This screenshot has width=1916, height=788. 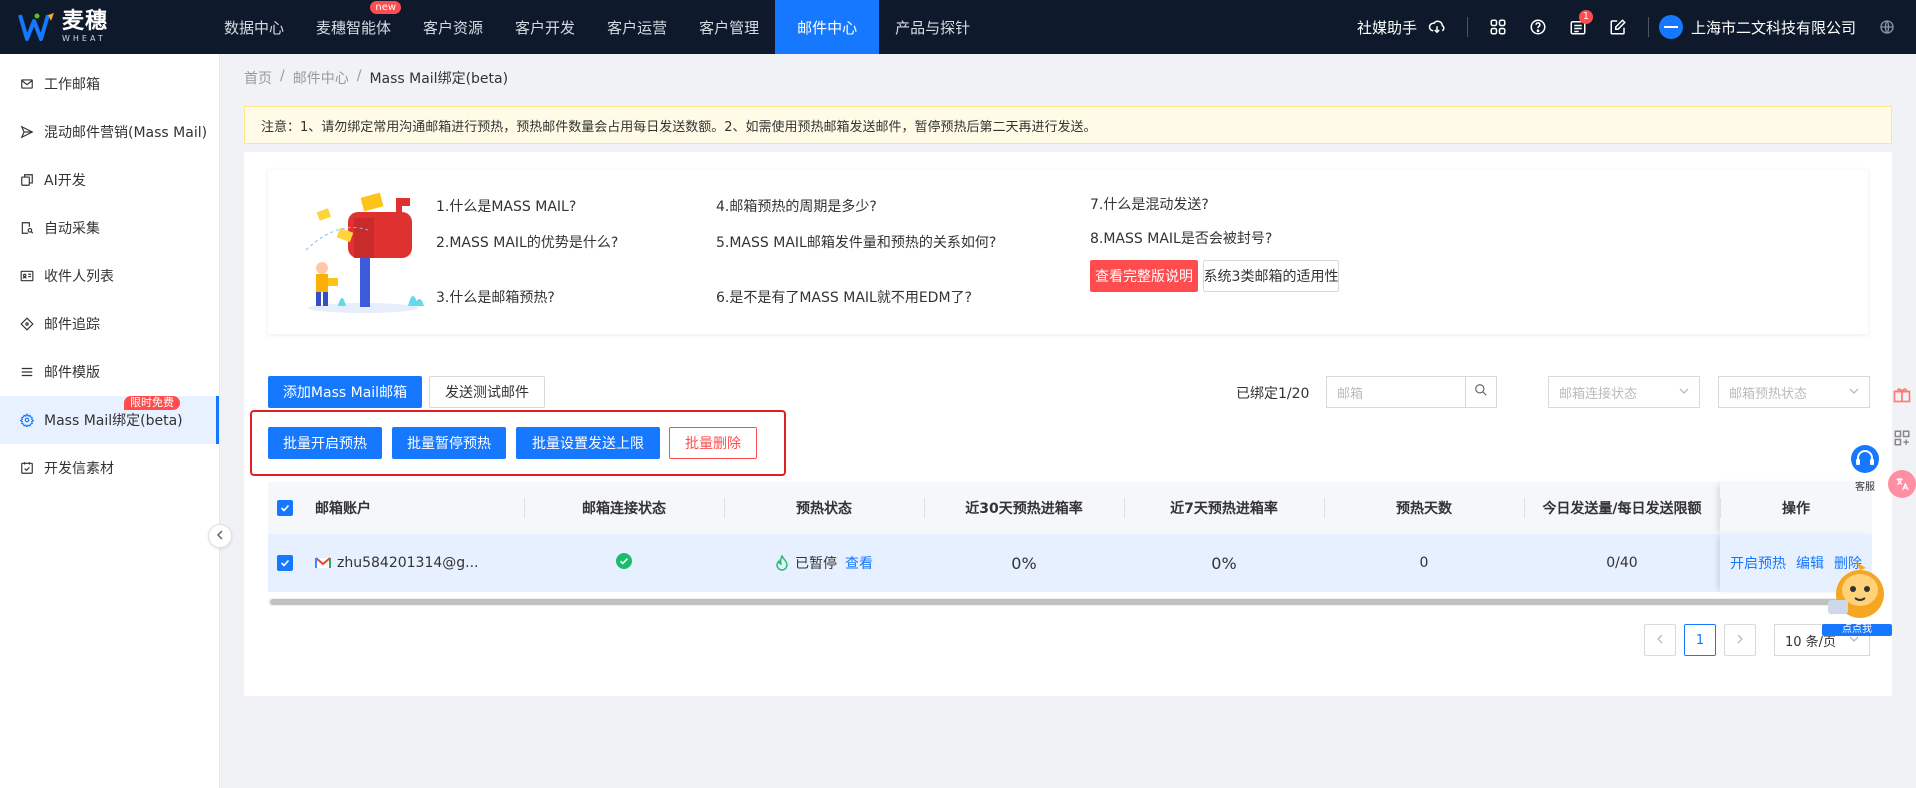 I want to click on send-icon, so click(x=27, y=132).